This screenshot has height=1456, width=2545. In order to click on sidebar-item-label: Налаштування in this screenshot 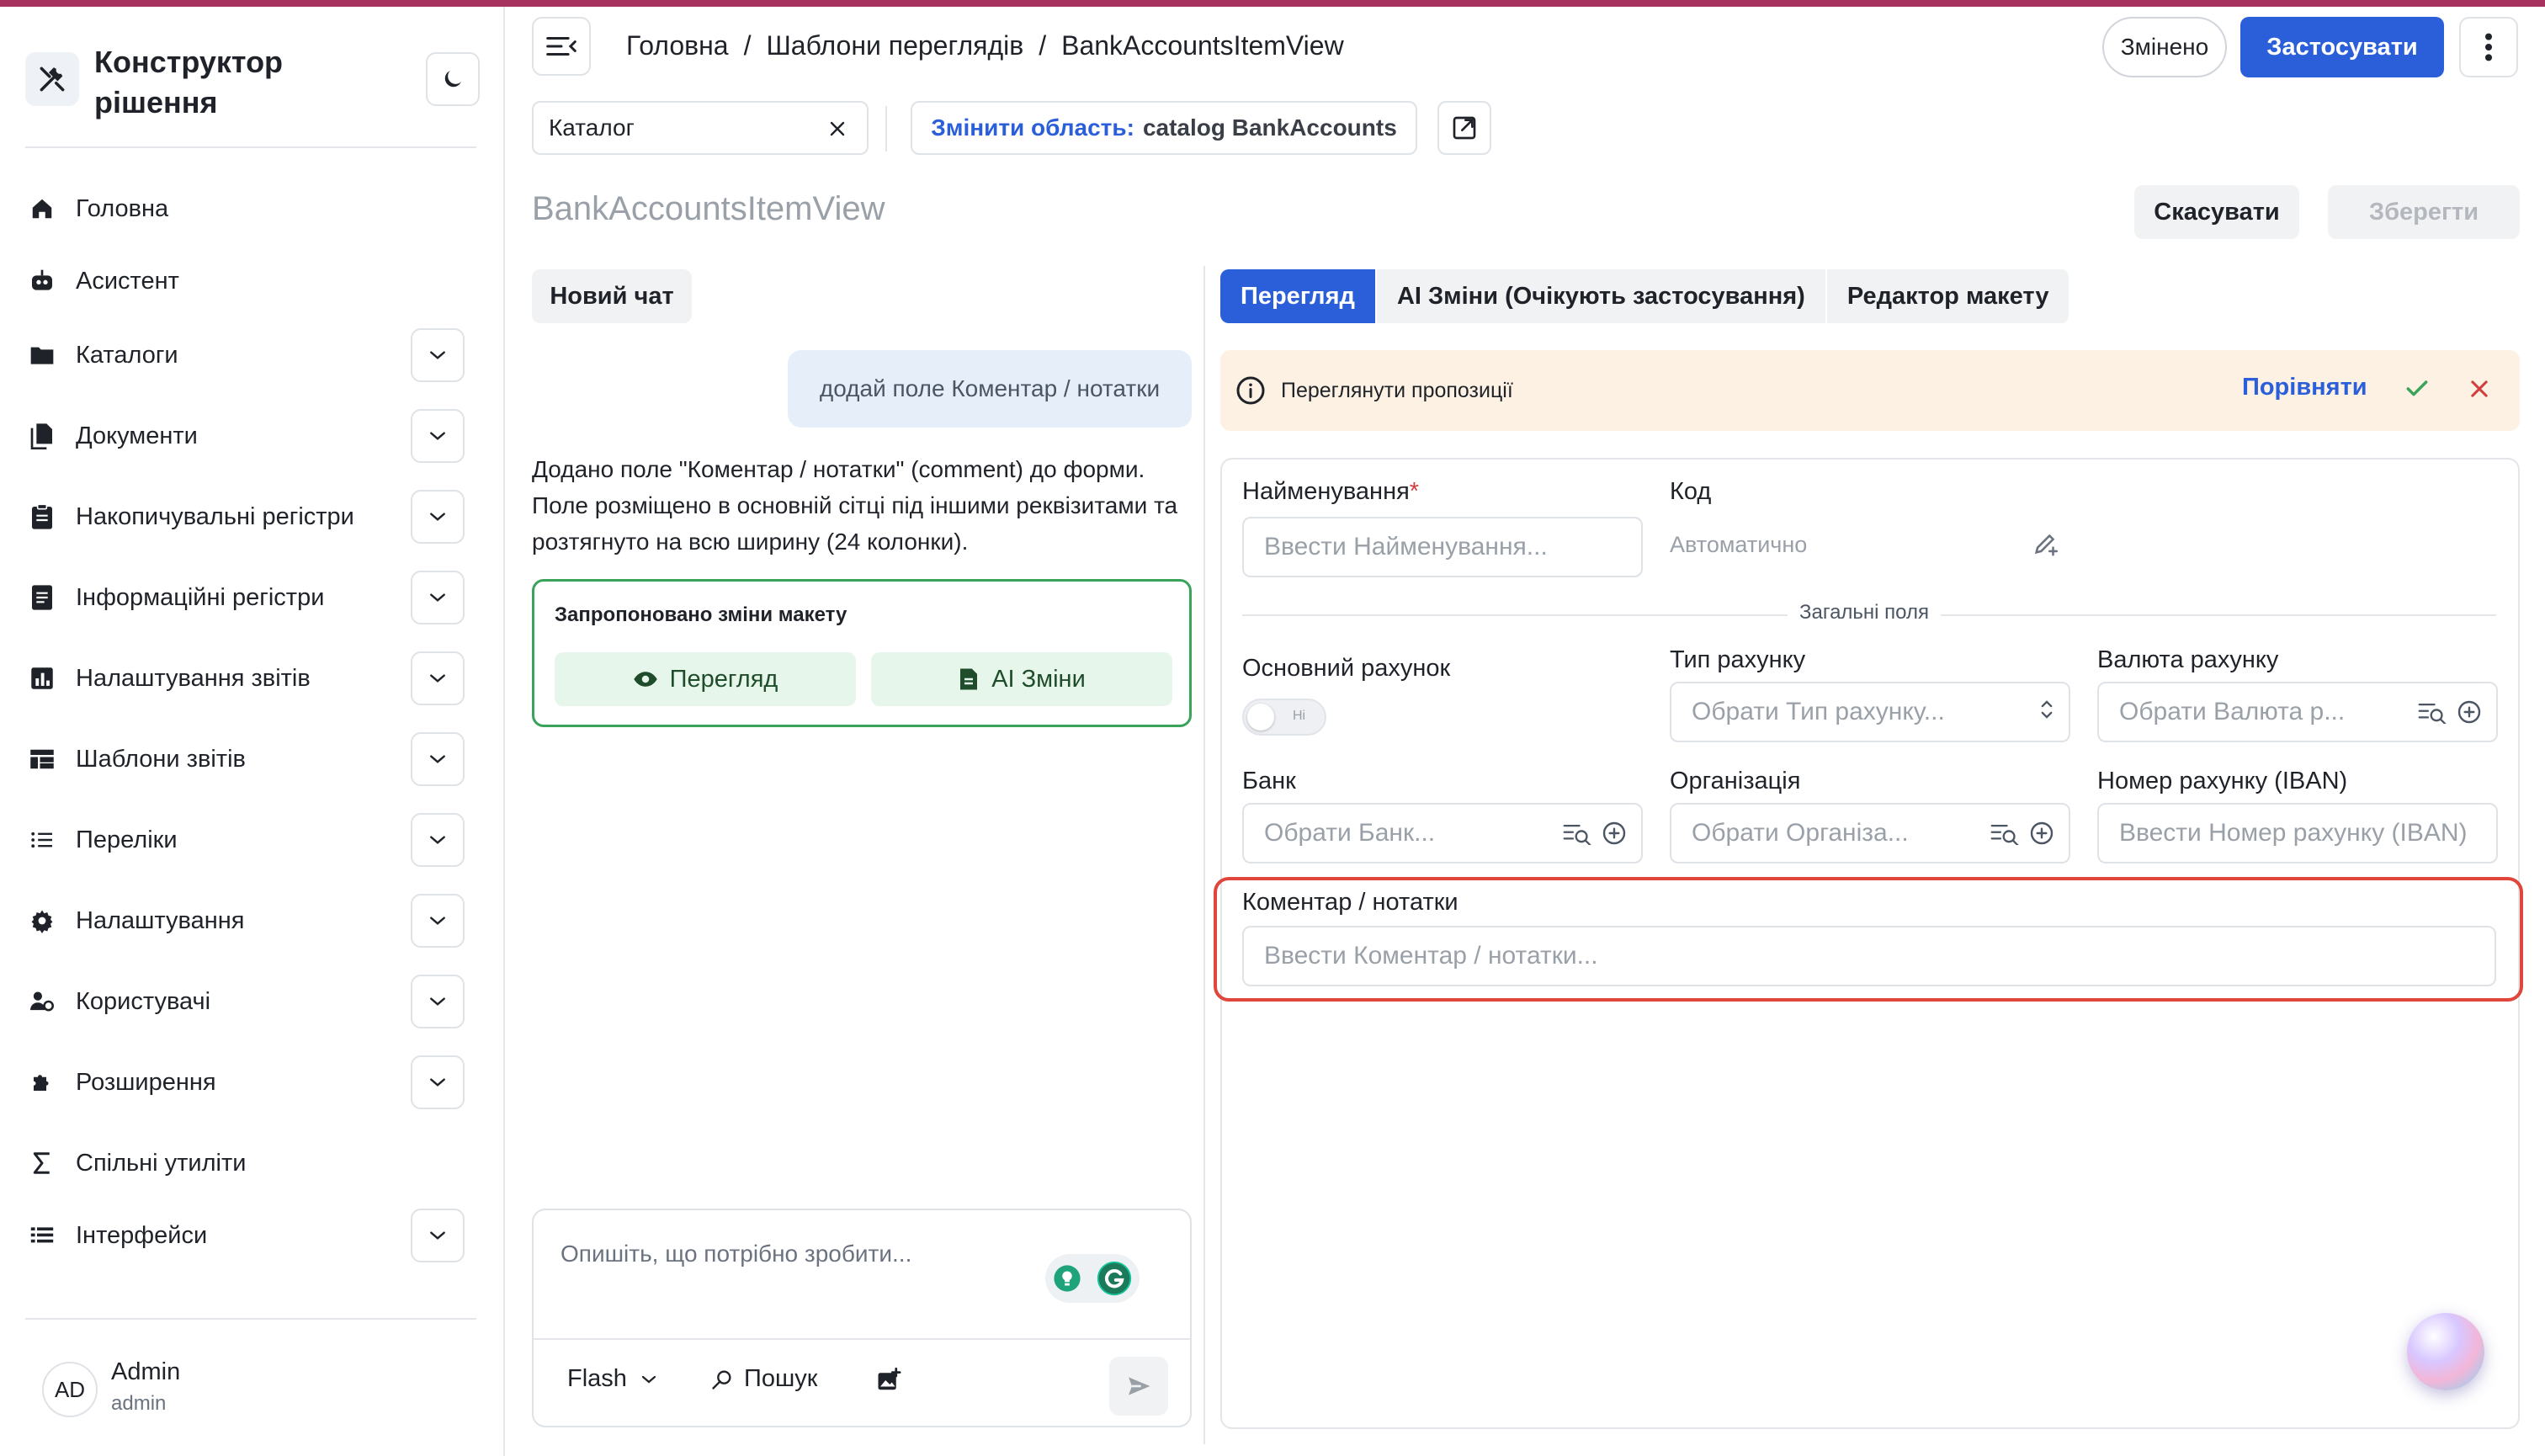, I will do `click(160, 920)`.